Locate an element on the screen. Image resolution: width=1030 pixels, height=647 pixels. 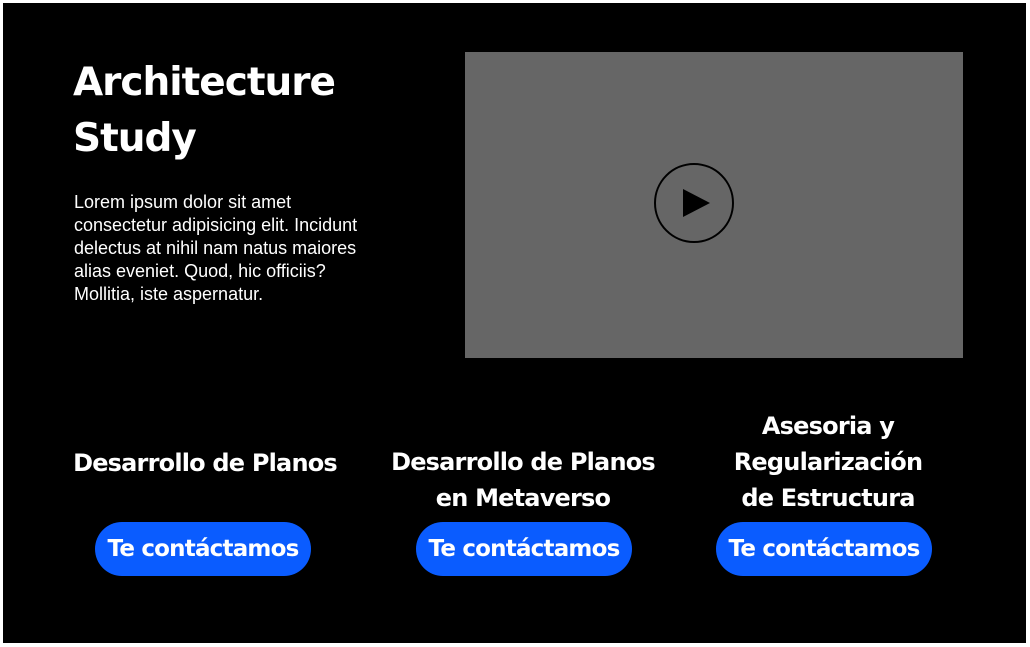
service-title-line: Regularización is located at coordinates (828, 462).